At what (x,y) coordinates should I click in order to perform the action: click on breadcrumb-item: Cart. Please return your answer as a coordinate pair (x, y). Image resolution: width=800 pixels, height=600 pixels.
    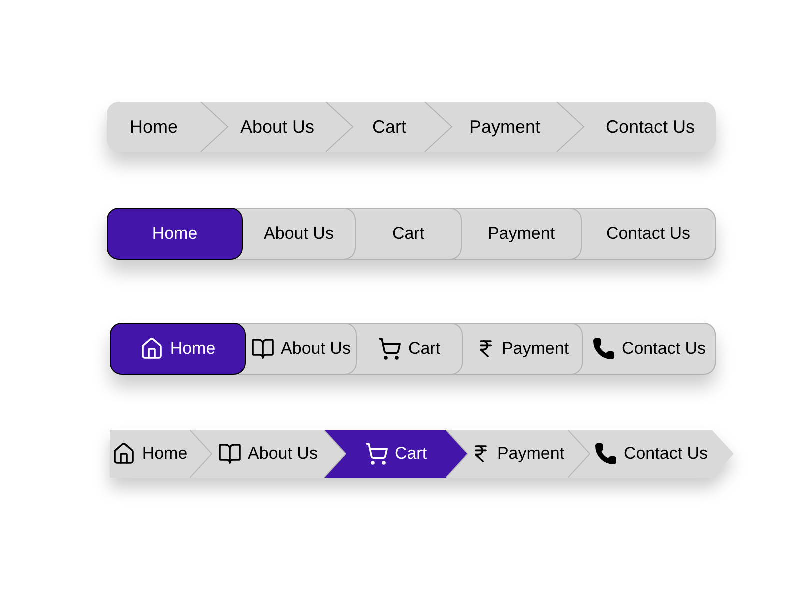
    Looking at the image, I should click on (389, 127).